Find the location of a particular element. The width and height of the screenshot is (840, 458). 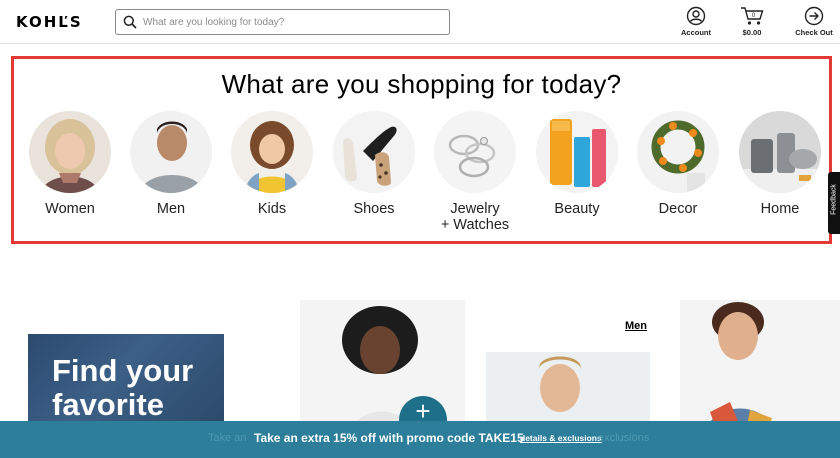

search-icon is located at coordinates (130, 22).